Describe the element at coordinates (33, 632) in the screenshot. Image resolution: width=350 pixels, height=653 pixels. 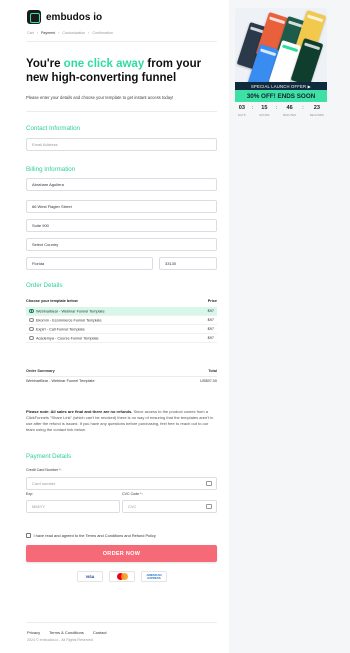
I see `footer-link-privacy: Privacy` at that location.